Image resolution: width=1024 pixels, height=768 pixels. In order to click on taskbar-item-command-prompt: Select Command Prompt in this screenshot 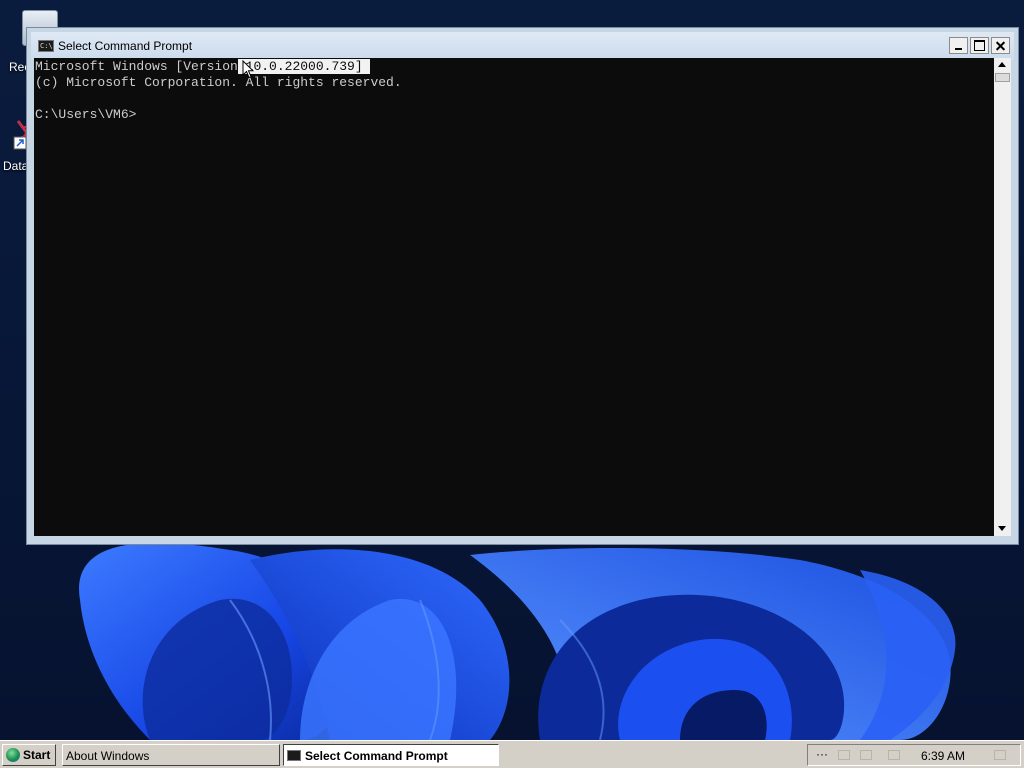, I will do `click(391, 755)`.